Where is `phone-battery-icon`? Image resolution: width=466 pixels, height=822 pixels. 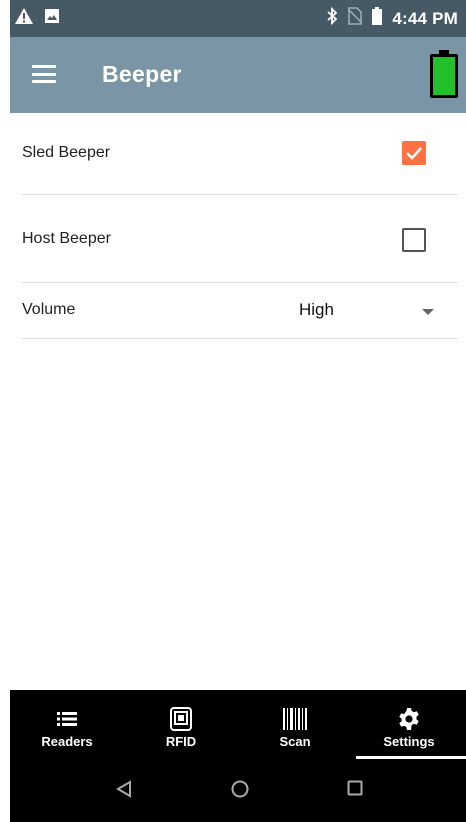 phone-battery-icon is located at coordinates (377, 18).